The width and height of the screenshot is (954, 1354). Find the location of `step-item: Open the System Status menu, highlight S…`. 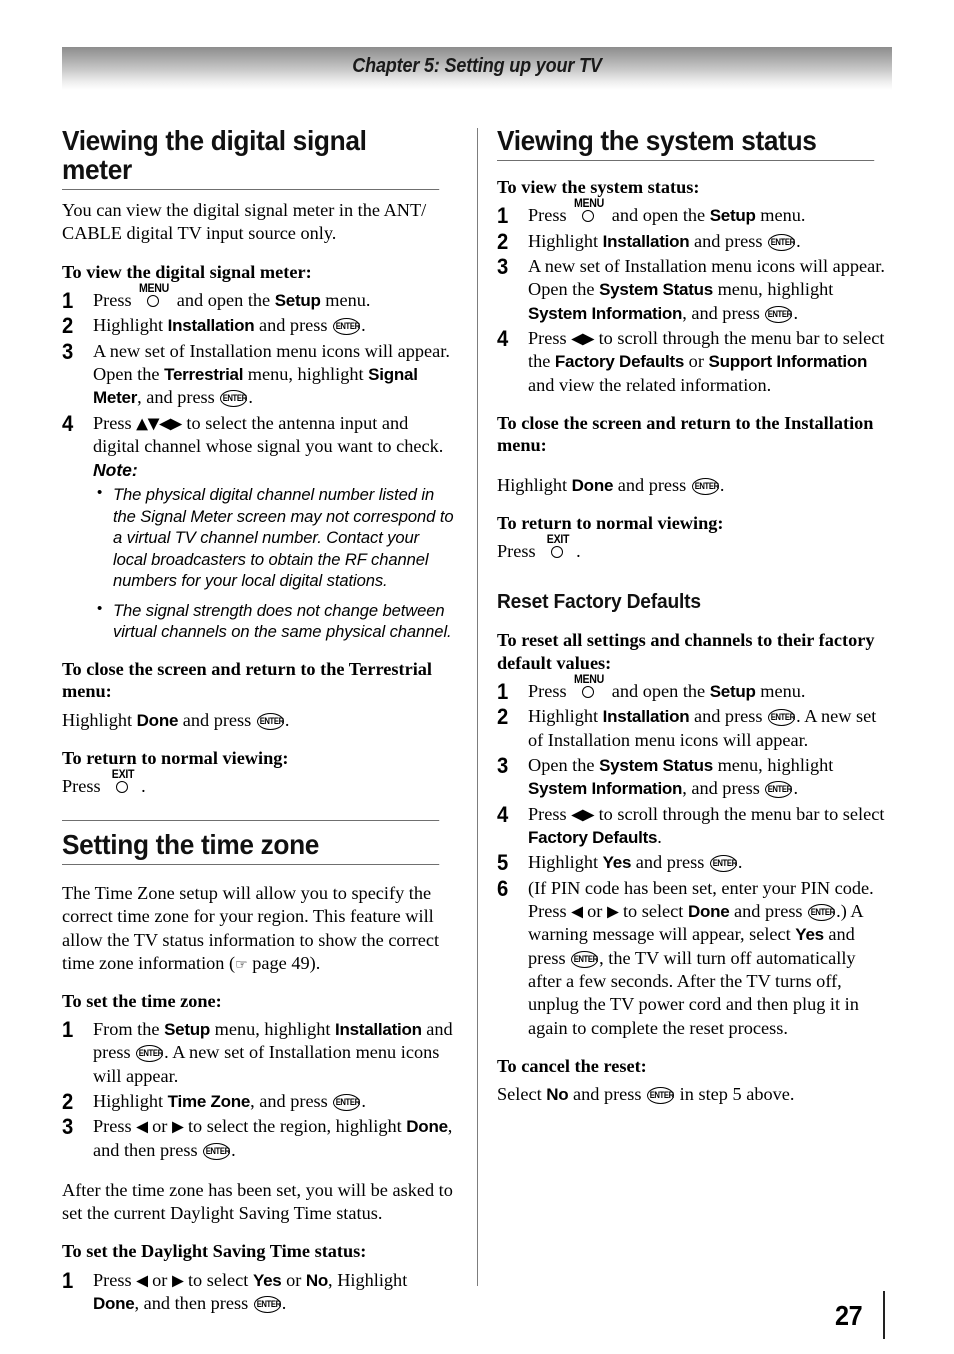

step-item: Open the System Status menu, highlight S… is located at coordinates (694, 777).